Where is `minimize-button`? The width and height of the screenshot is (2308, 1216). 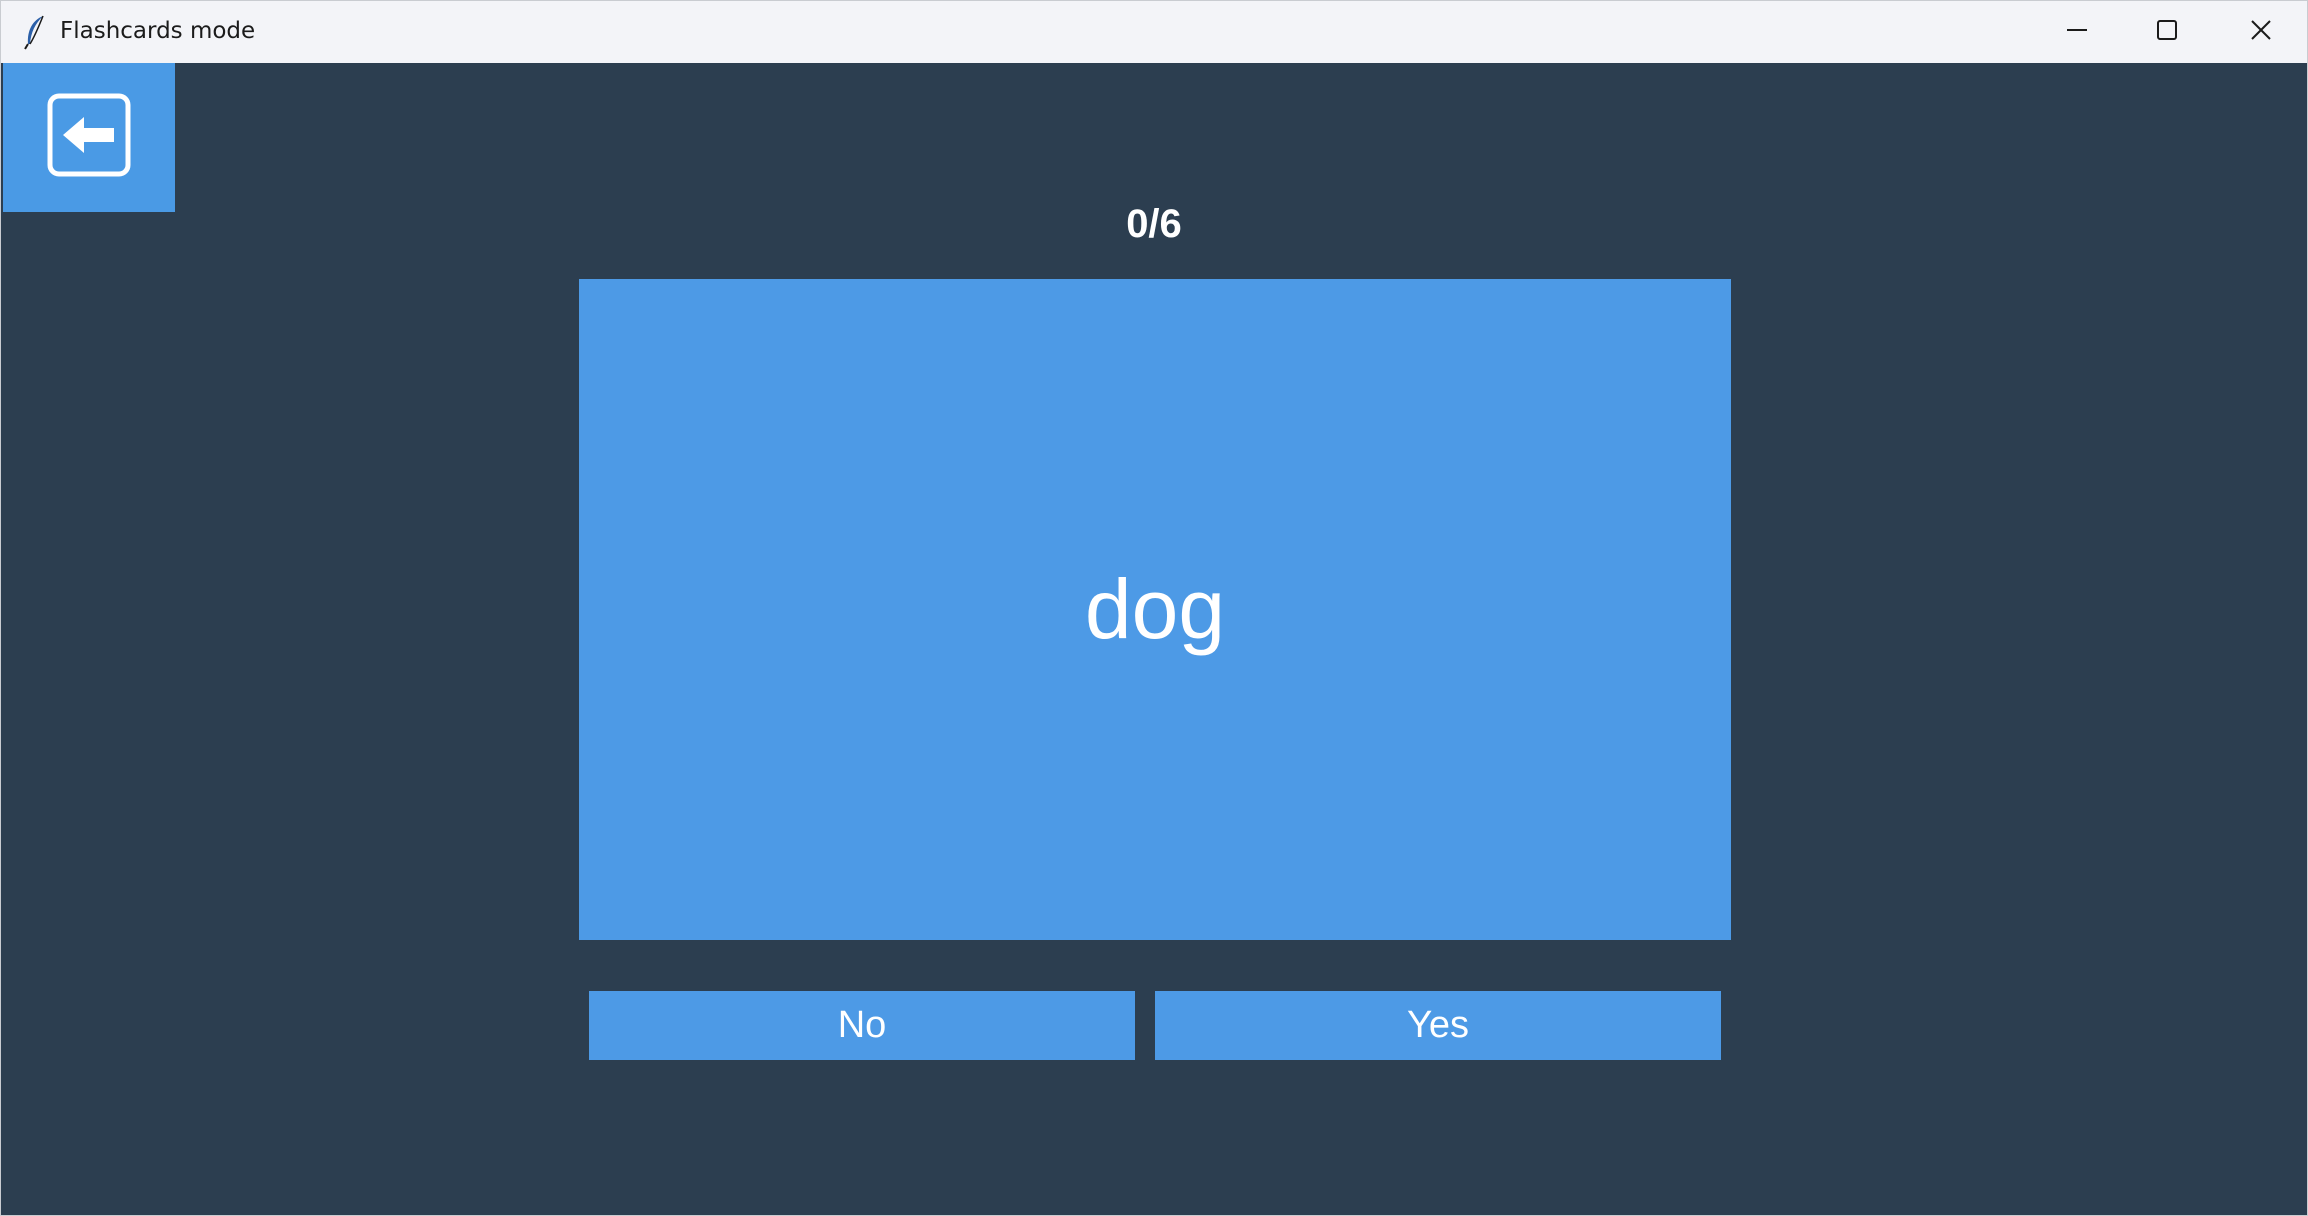
minimize-button is located at coordinates (2077, 32).